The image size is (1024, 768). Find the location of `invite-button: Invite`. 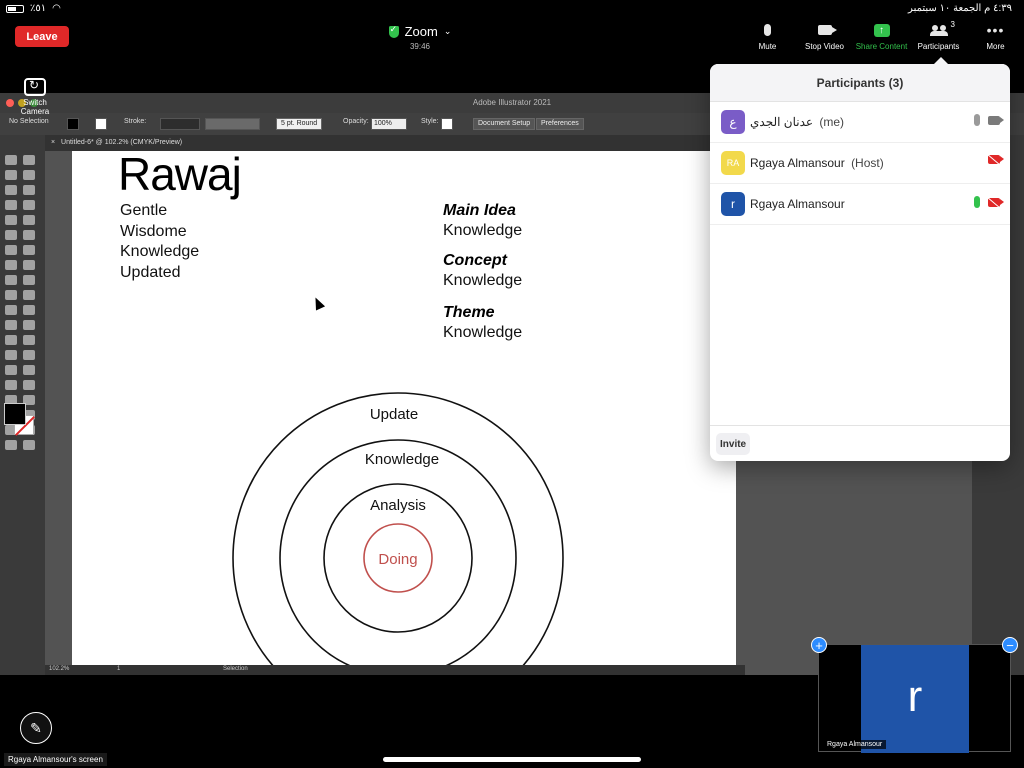

invite-button: Invite is located at coordinates (733, 444).